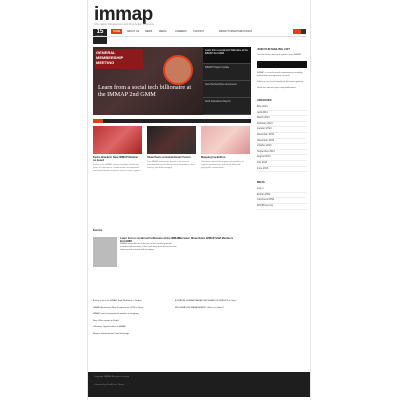 The image size is (400, 400). I want to click on meta-heading: META, so click(261, 182).